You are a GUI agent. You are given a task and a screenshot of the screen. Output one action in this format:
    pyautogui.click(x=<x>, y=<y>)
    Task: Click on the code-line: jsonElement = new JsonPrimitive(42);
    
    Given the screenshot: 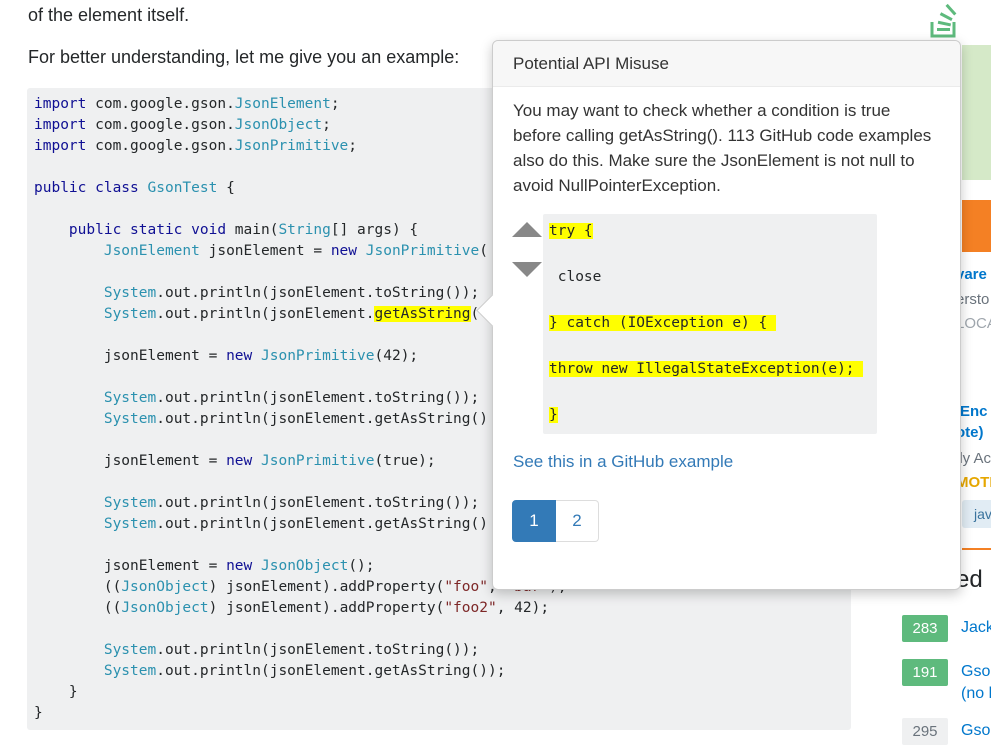 What is the action you would take?
    pyautogui.click(x=226, y=356)
    